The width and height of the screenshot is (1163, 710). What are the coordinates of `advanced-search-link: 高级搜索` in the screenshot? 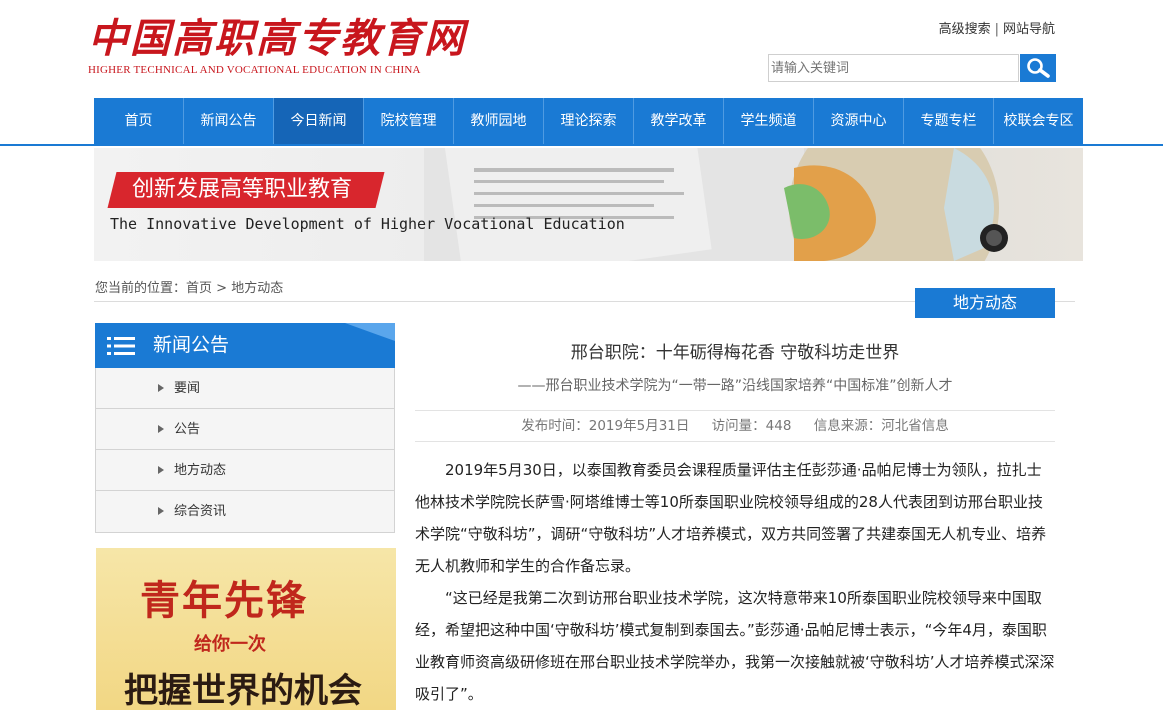 It's located at (965, 29).